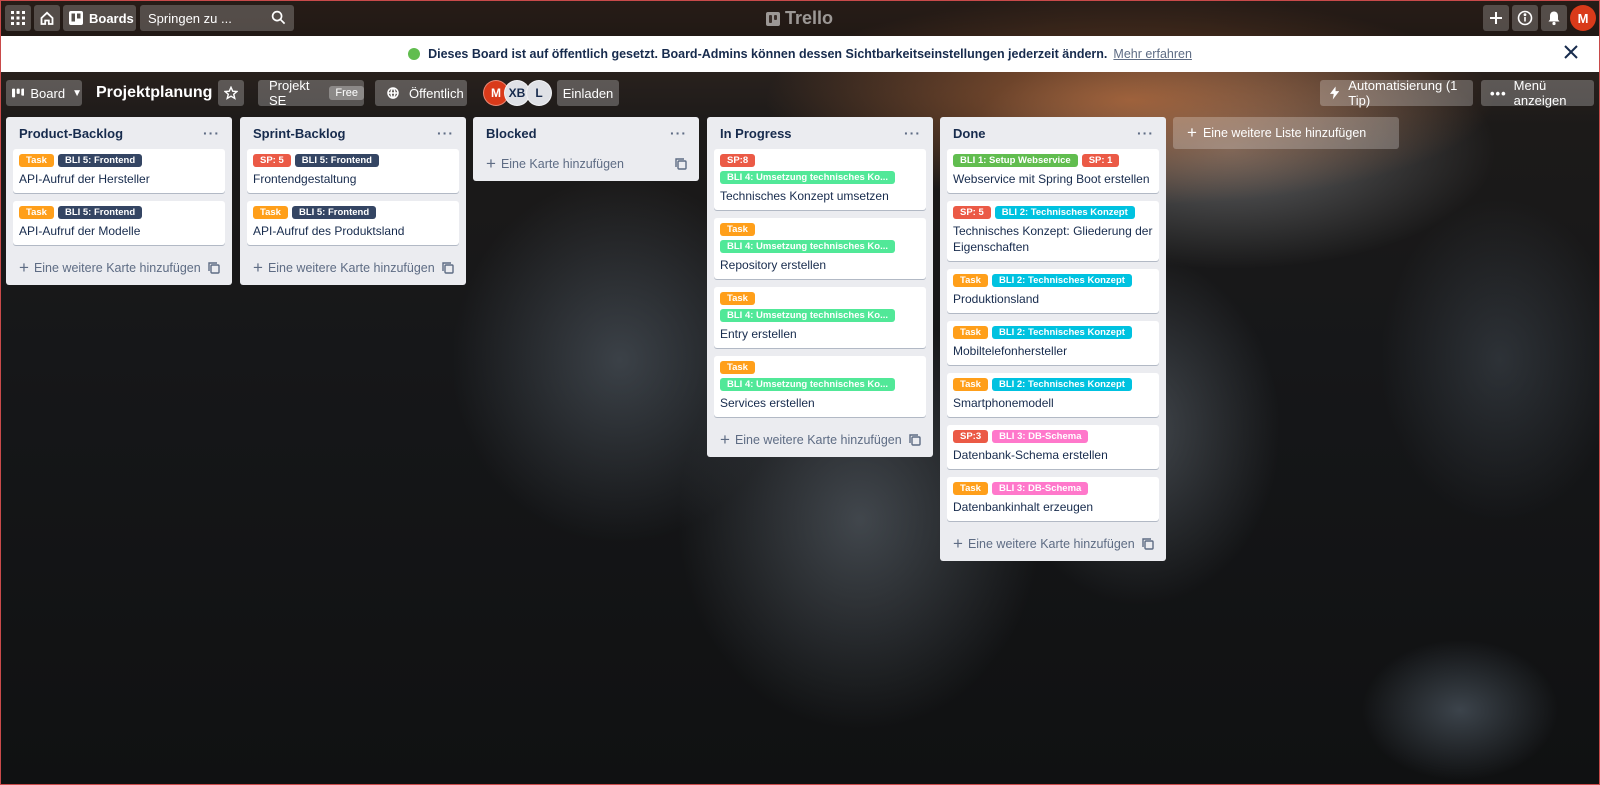 This screenshot has height=785, width=1600. I want to click on board-view-label: Board, so click(48, 93).